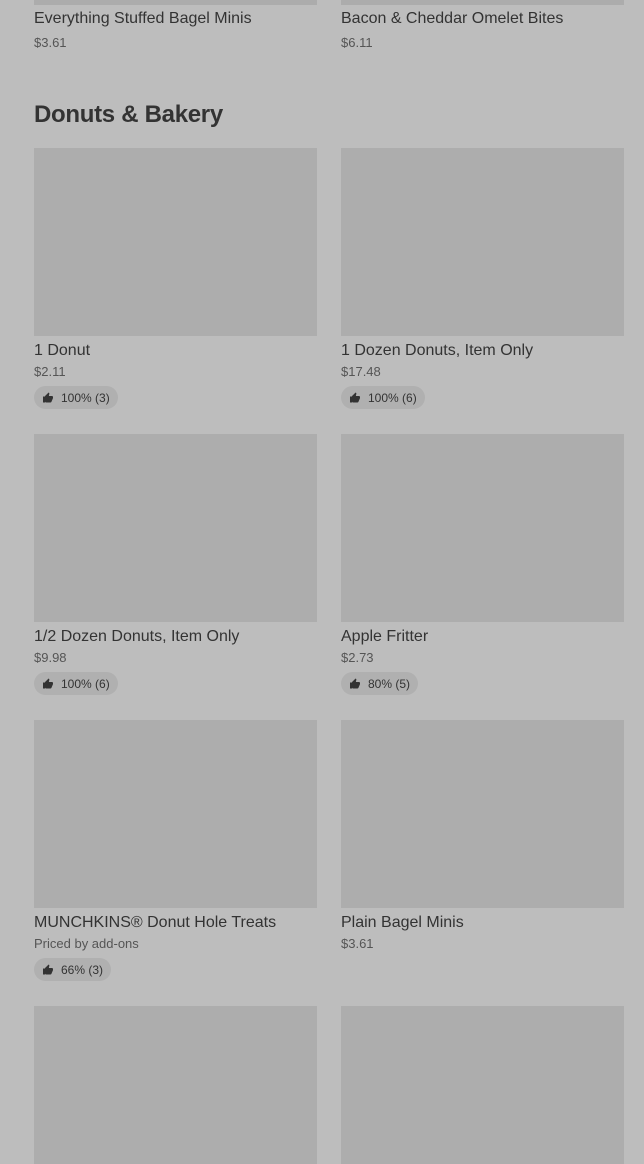 This screenshot has width=644, height=1164. I want to click on item-name: 1/2 Dozen Donuts, Item Only, so click(137, 636).